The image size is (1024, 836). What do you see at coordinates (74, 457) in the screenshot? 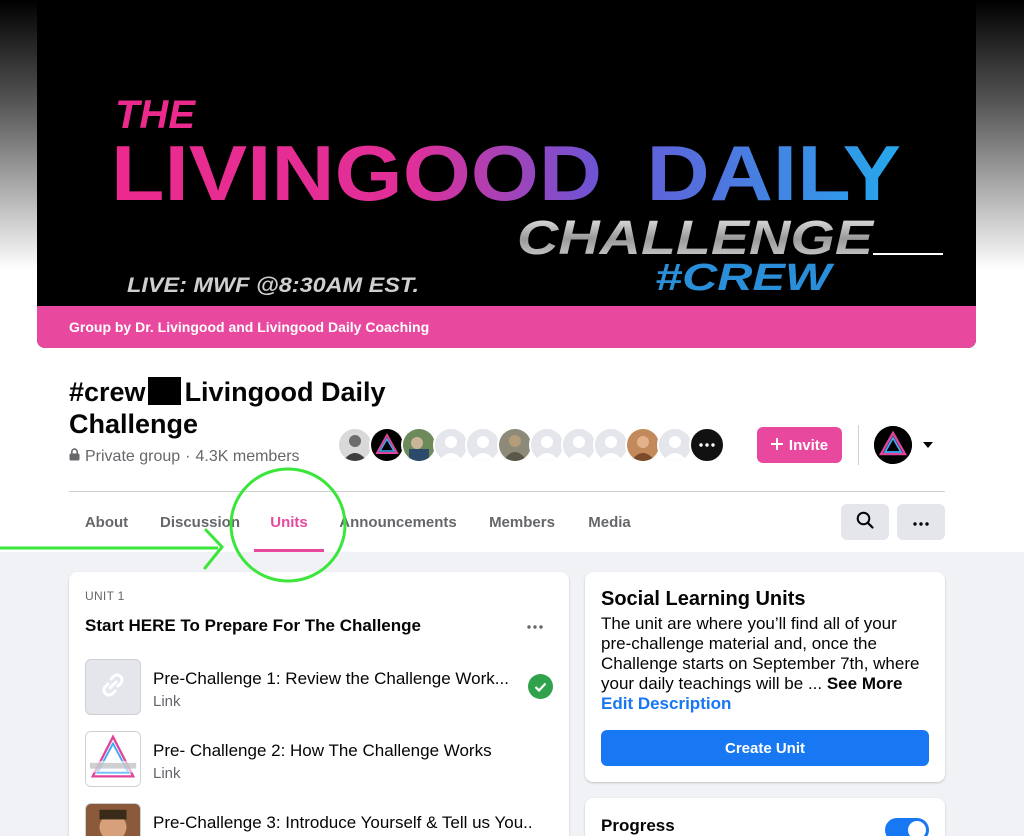
I see `lock-icon` at bounding box center [74, 457].